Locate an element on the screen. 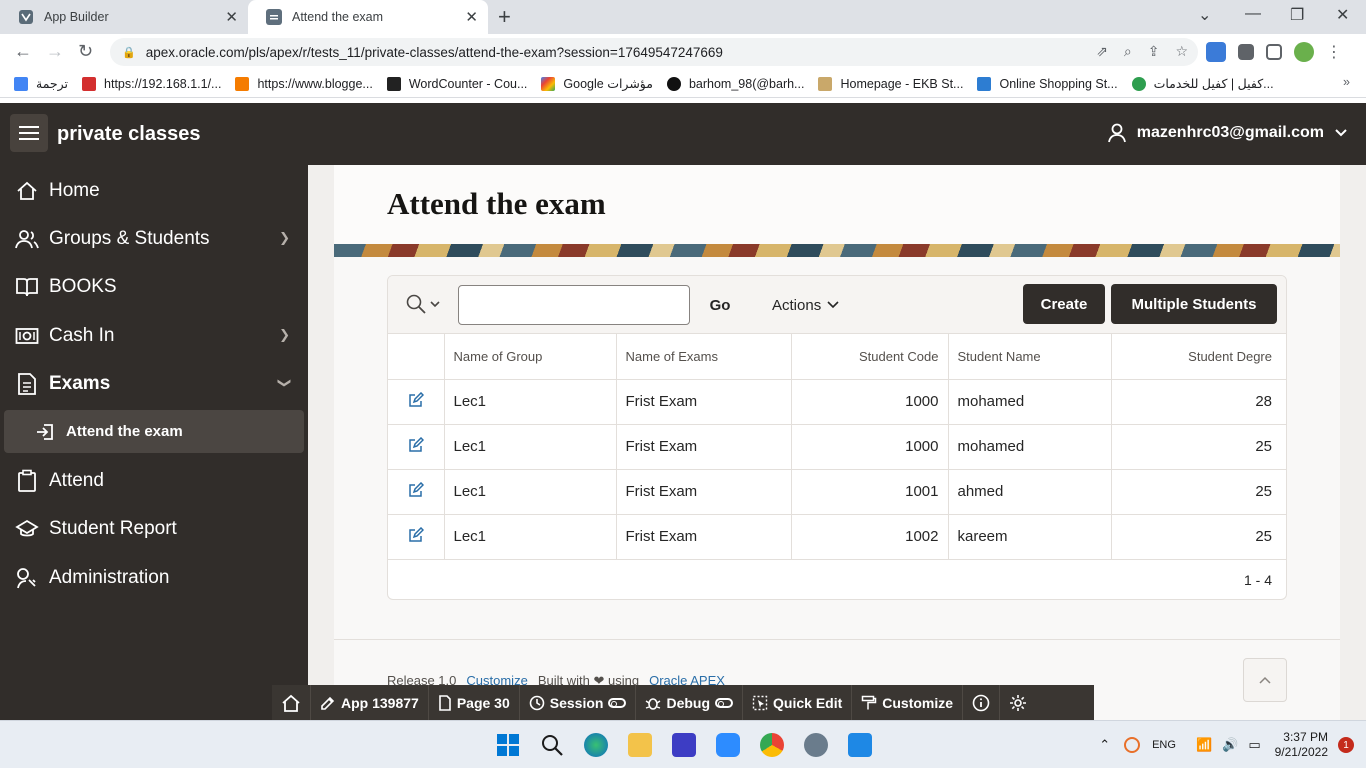 This screenshot has width=1366, height=768. nav-item-administration: Administration is located at coordinates (154, 578).